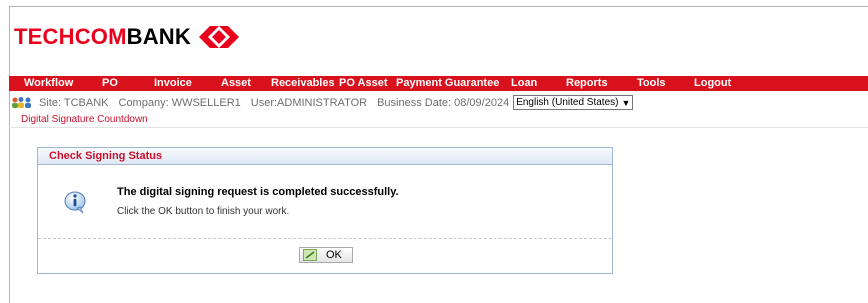 The height and width of the screenshot is (303, 868). I want to click on panel-title: Check Signing Status, so click(106, 156).